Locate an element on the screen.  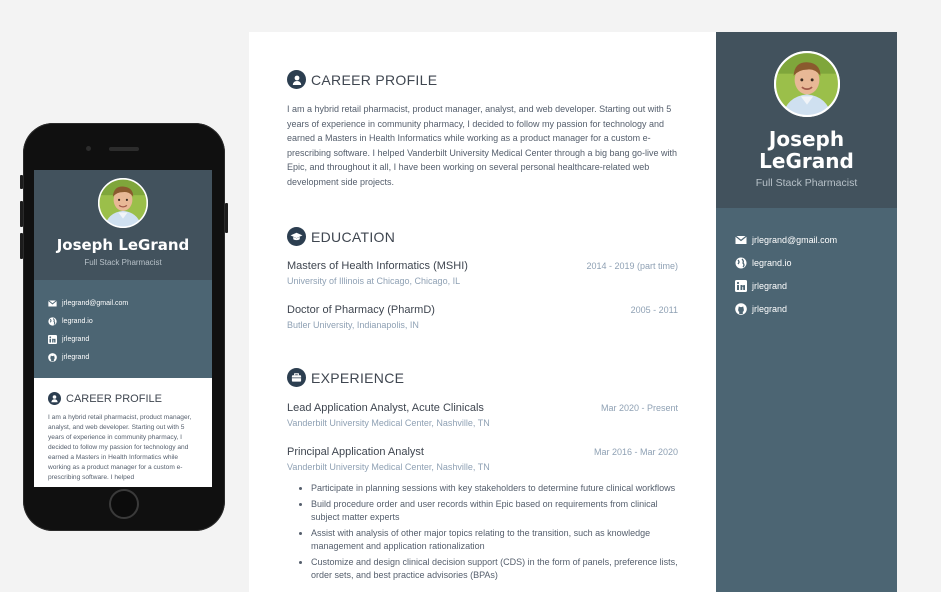
avatar is located at coordinates (806, 84).